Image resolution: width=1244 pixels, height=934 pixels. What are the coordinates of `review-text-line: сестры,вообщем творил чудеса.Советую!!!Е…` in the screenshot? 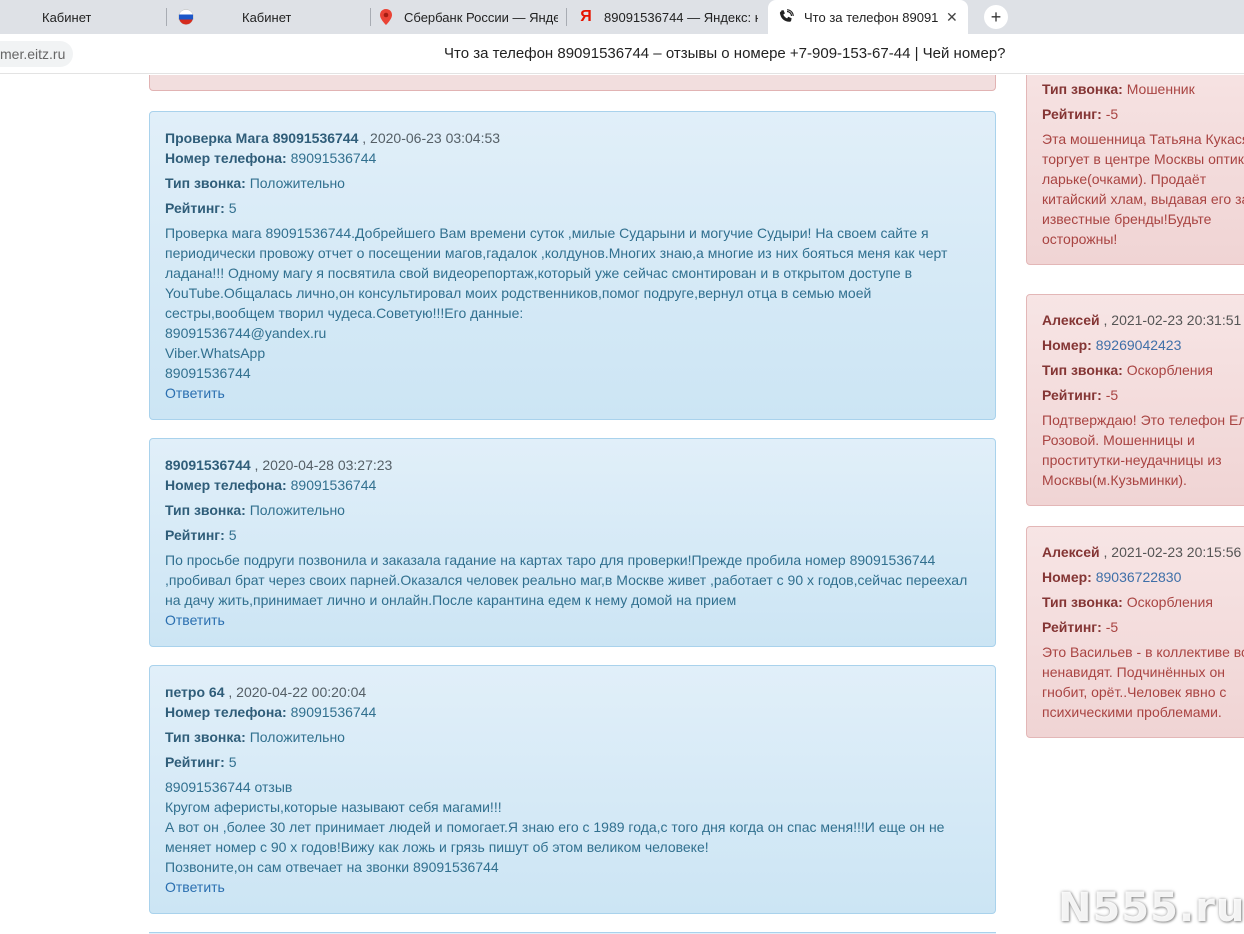 It's located at (344, 313).